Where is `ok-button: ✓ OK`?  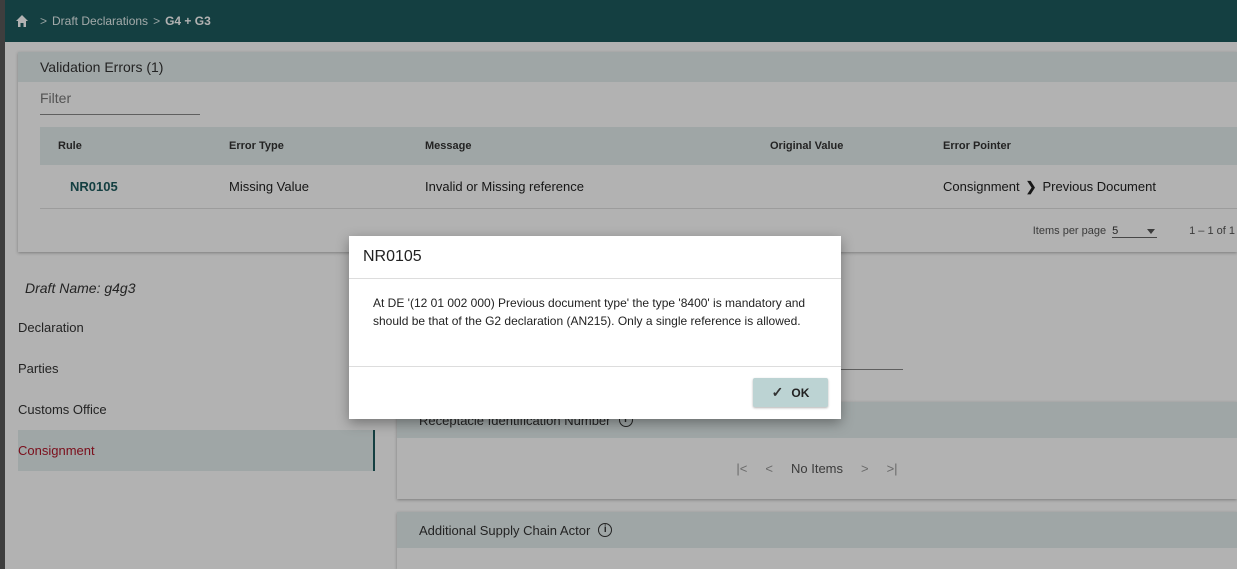 ok-button: ✓ OK is located at coordinates (790, 392).